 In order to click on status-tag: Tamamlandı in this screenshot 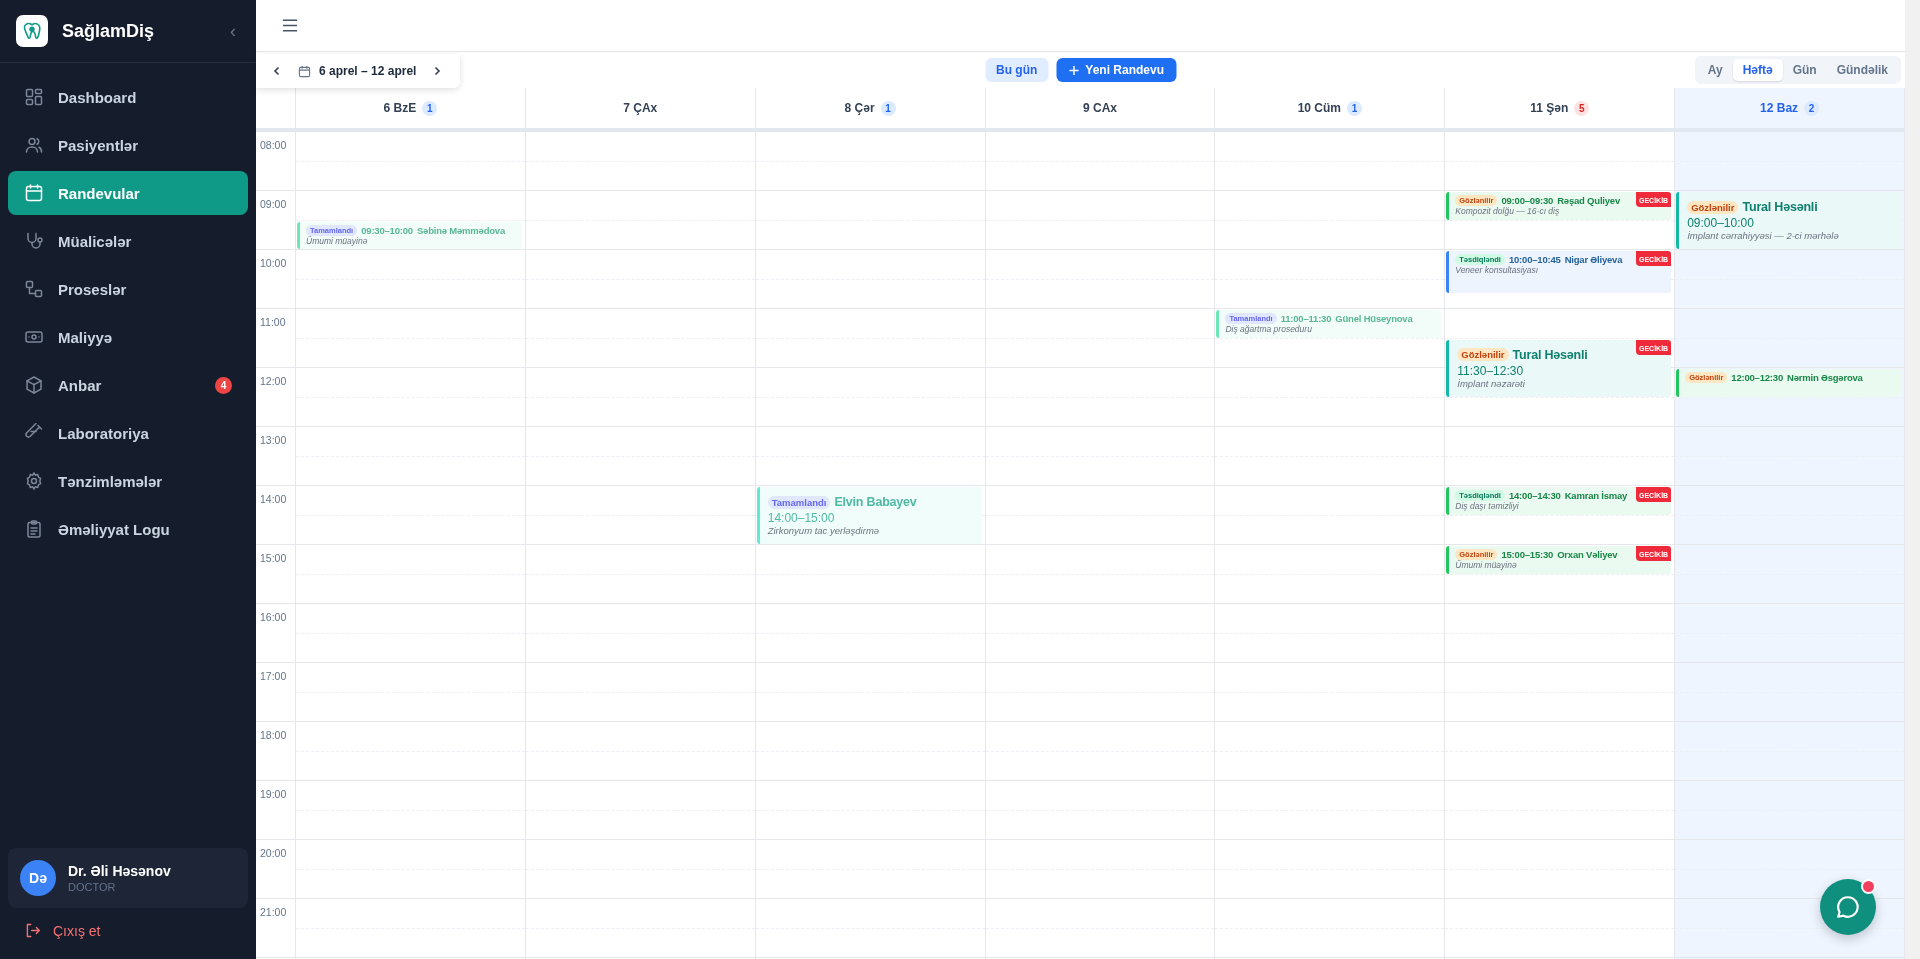, I will do `click(799, 502)`.